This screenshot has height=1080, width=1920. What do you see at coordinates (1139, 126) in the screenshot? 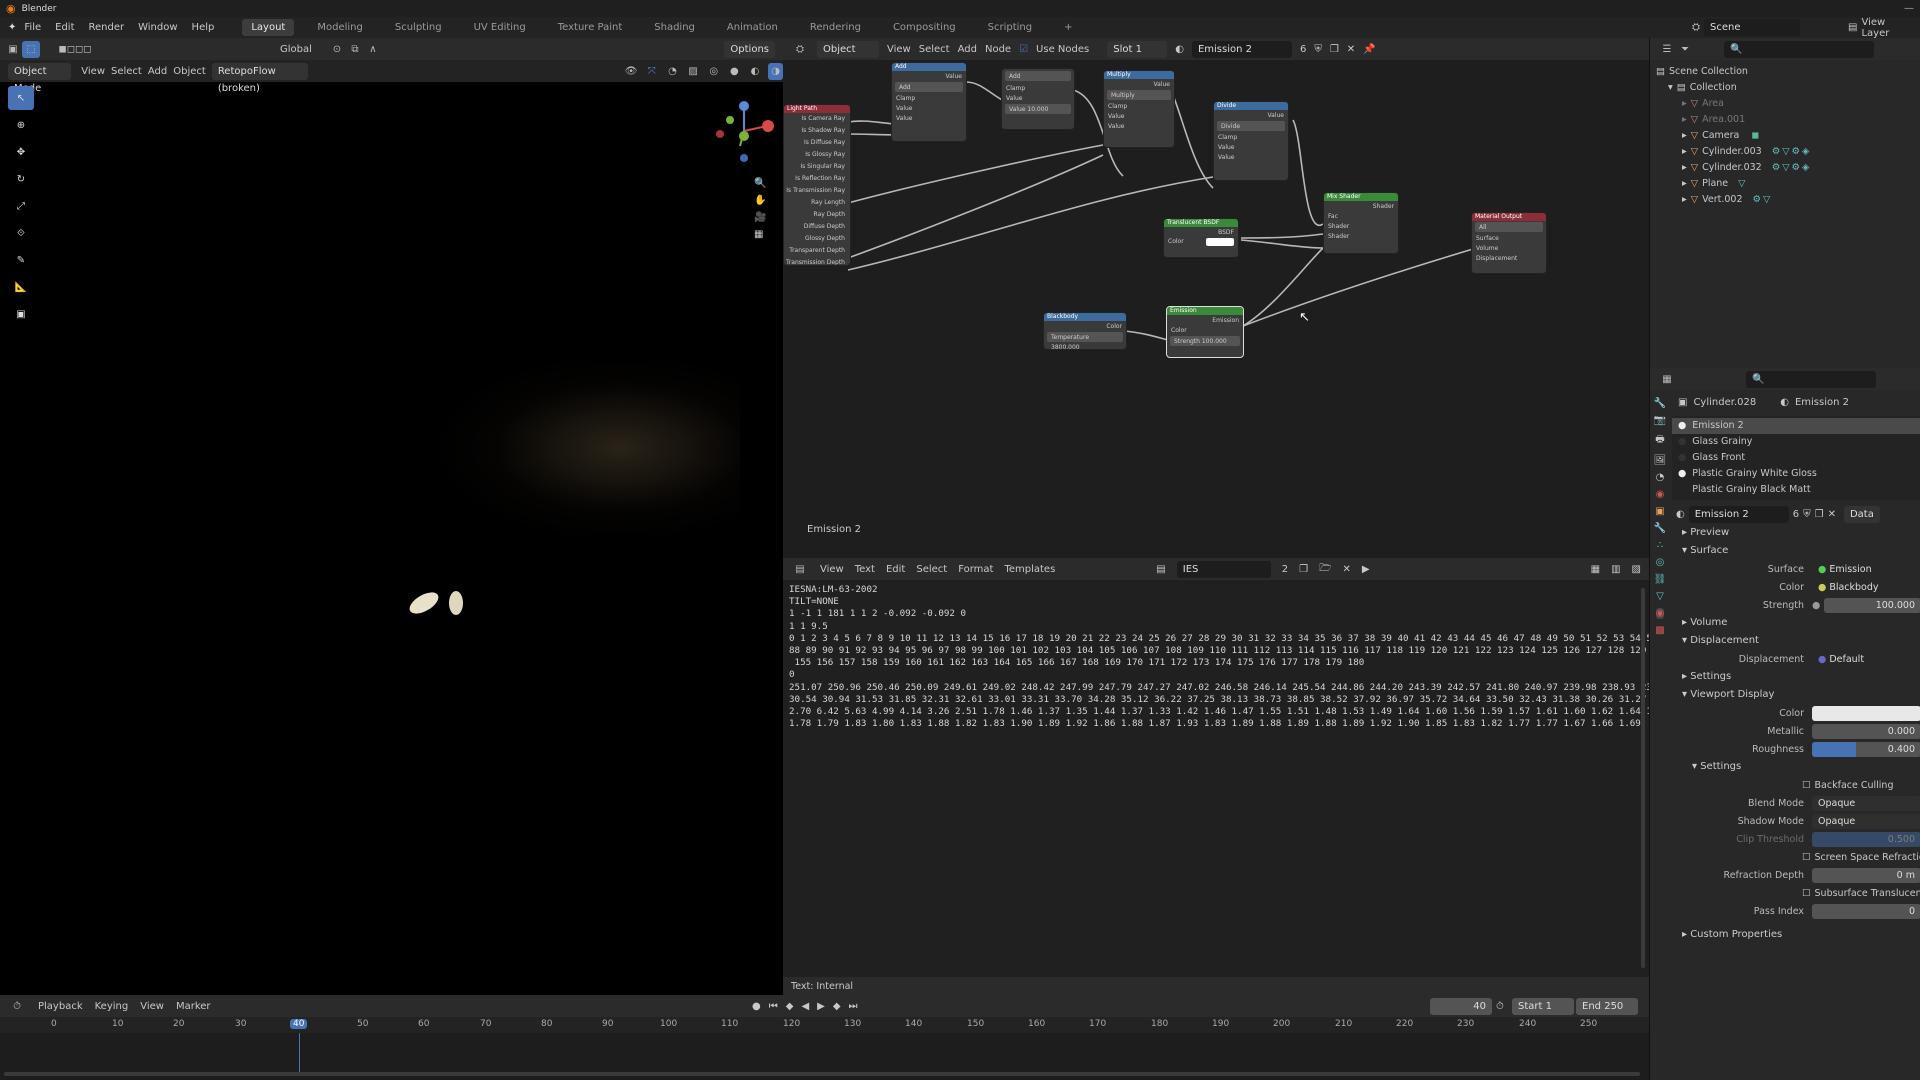
I see `node-multiply-input: Value` at bounding box center [1139, 126].